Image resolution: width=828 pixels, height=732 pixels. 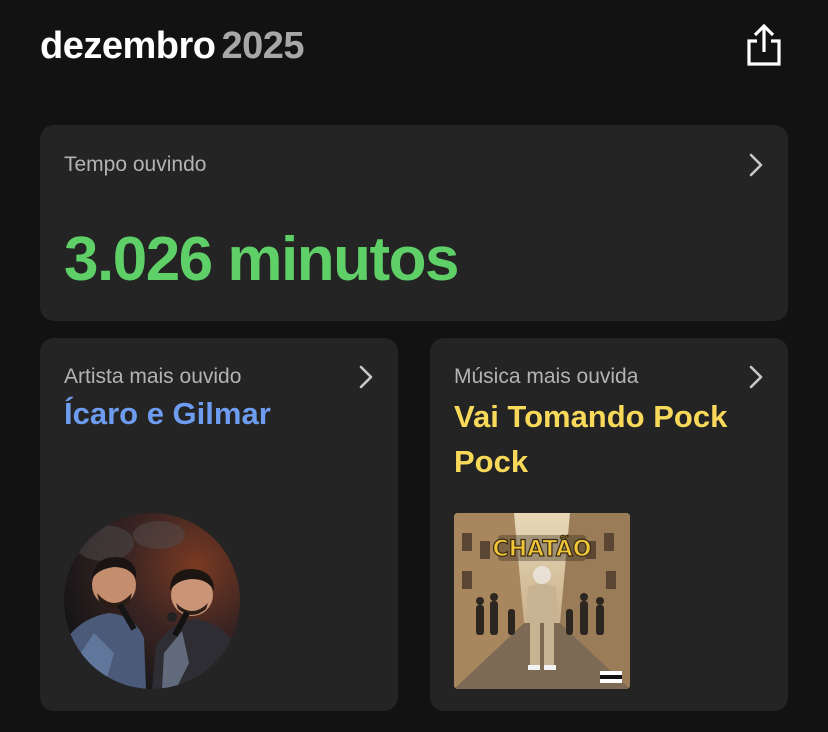 What do you see at coordinates (153, 376) in the screenshot?
I see `top-artist-label: Artista mais ouvido` at bounding box center [153, 376].